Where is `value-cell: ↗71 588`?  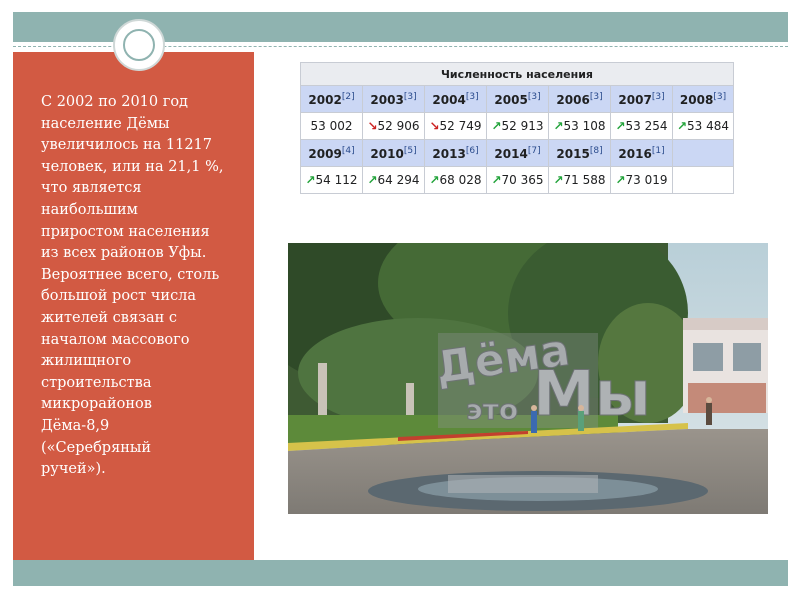
value-cell: ↗71 588 is located at coordinates (579, 180).